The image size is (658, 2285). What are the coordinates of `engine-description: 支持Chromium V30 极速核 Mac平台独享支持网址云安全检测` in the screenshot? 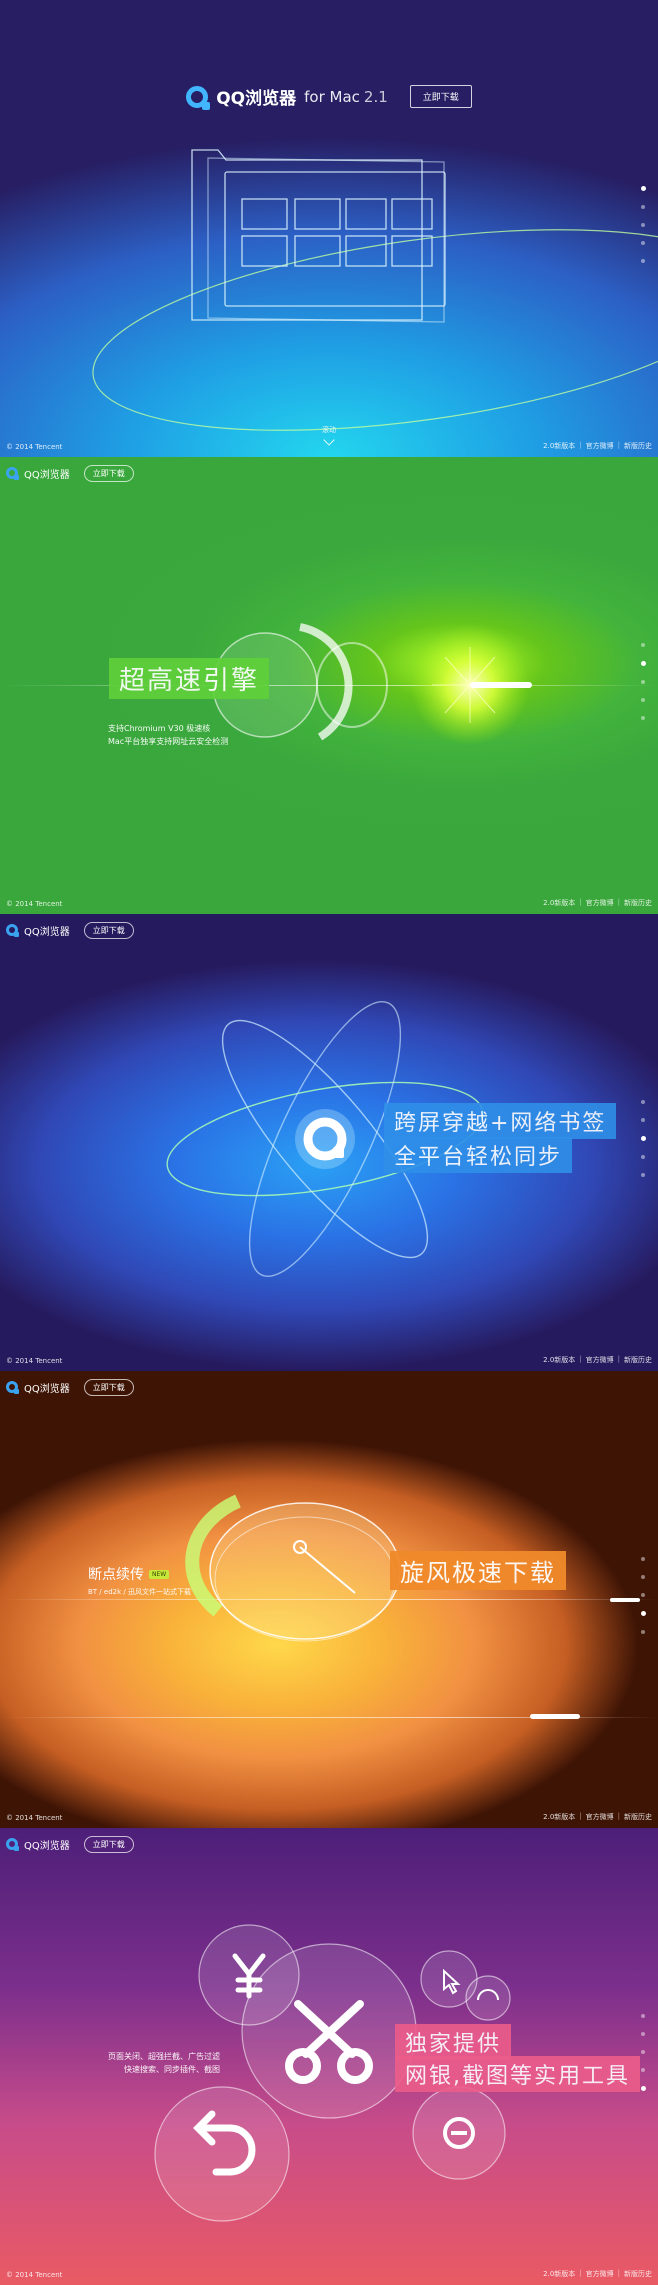 It's located at (168, 735).